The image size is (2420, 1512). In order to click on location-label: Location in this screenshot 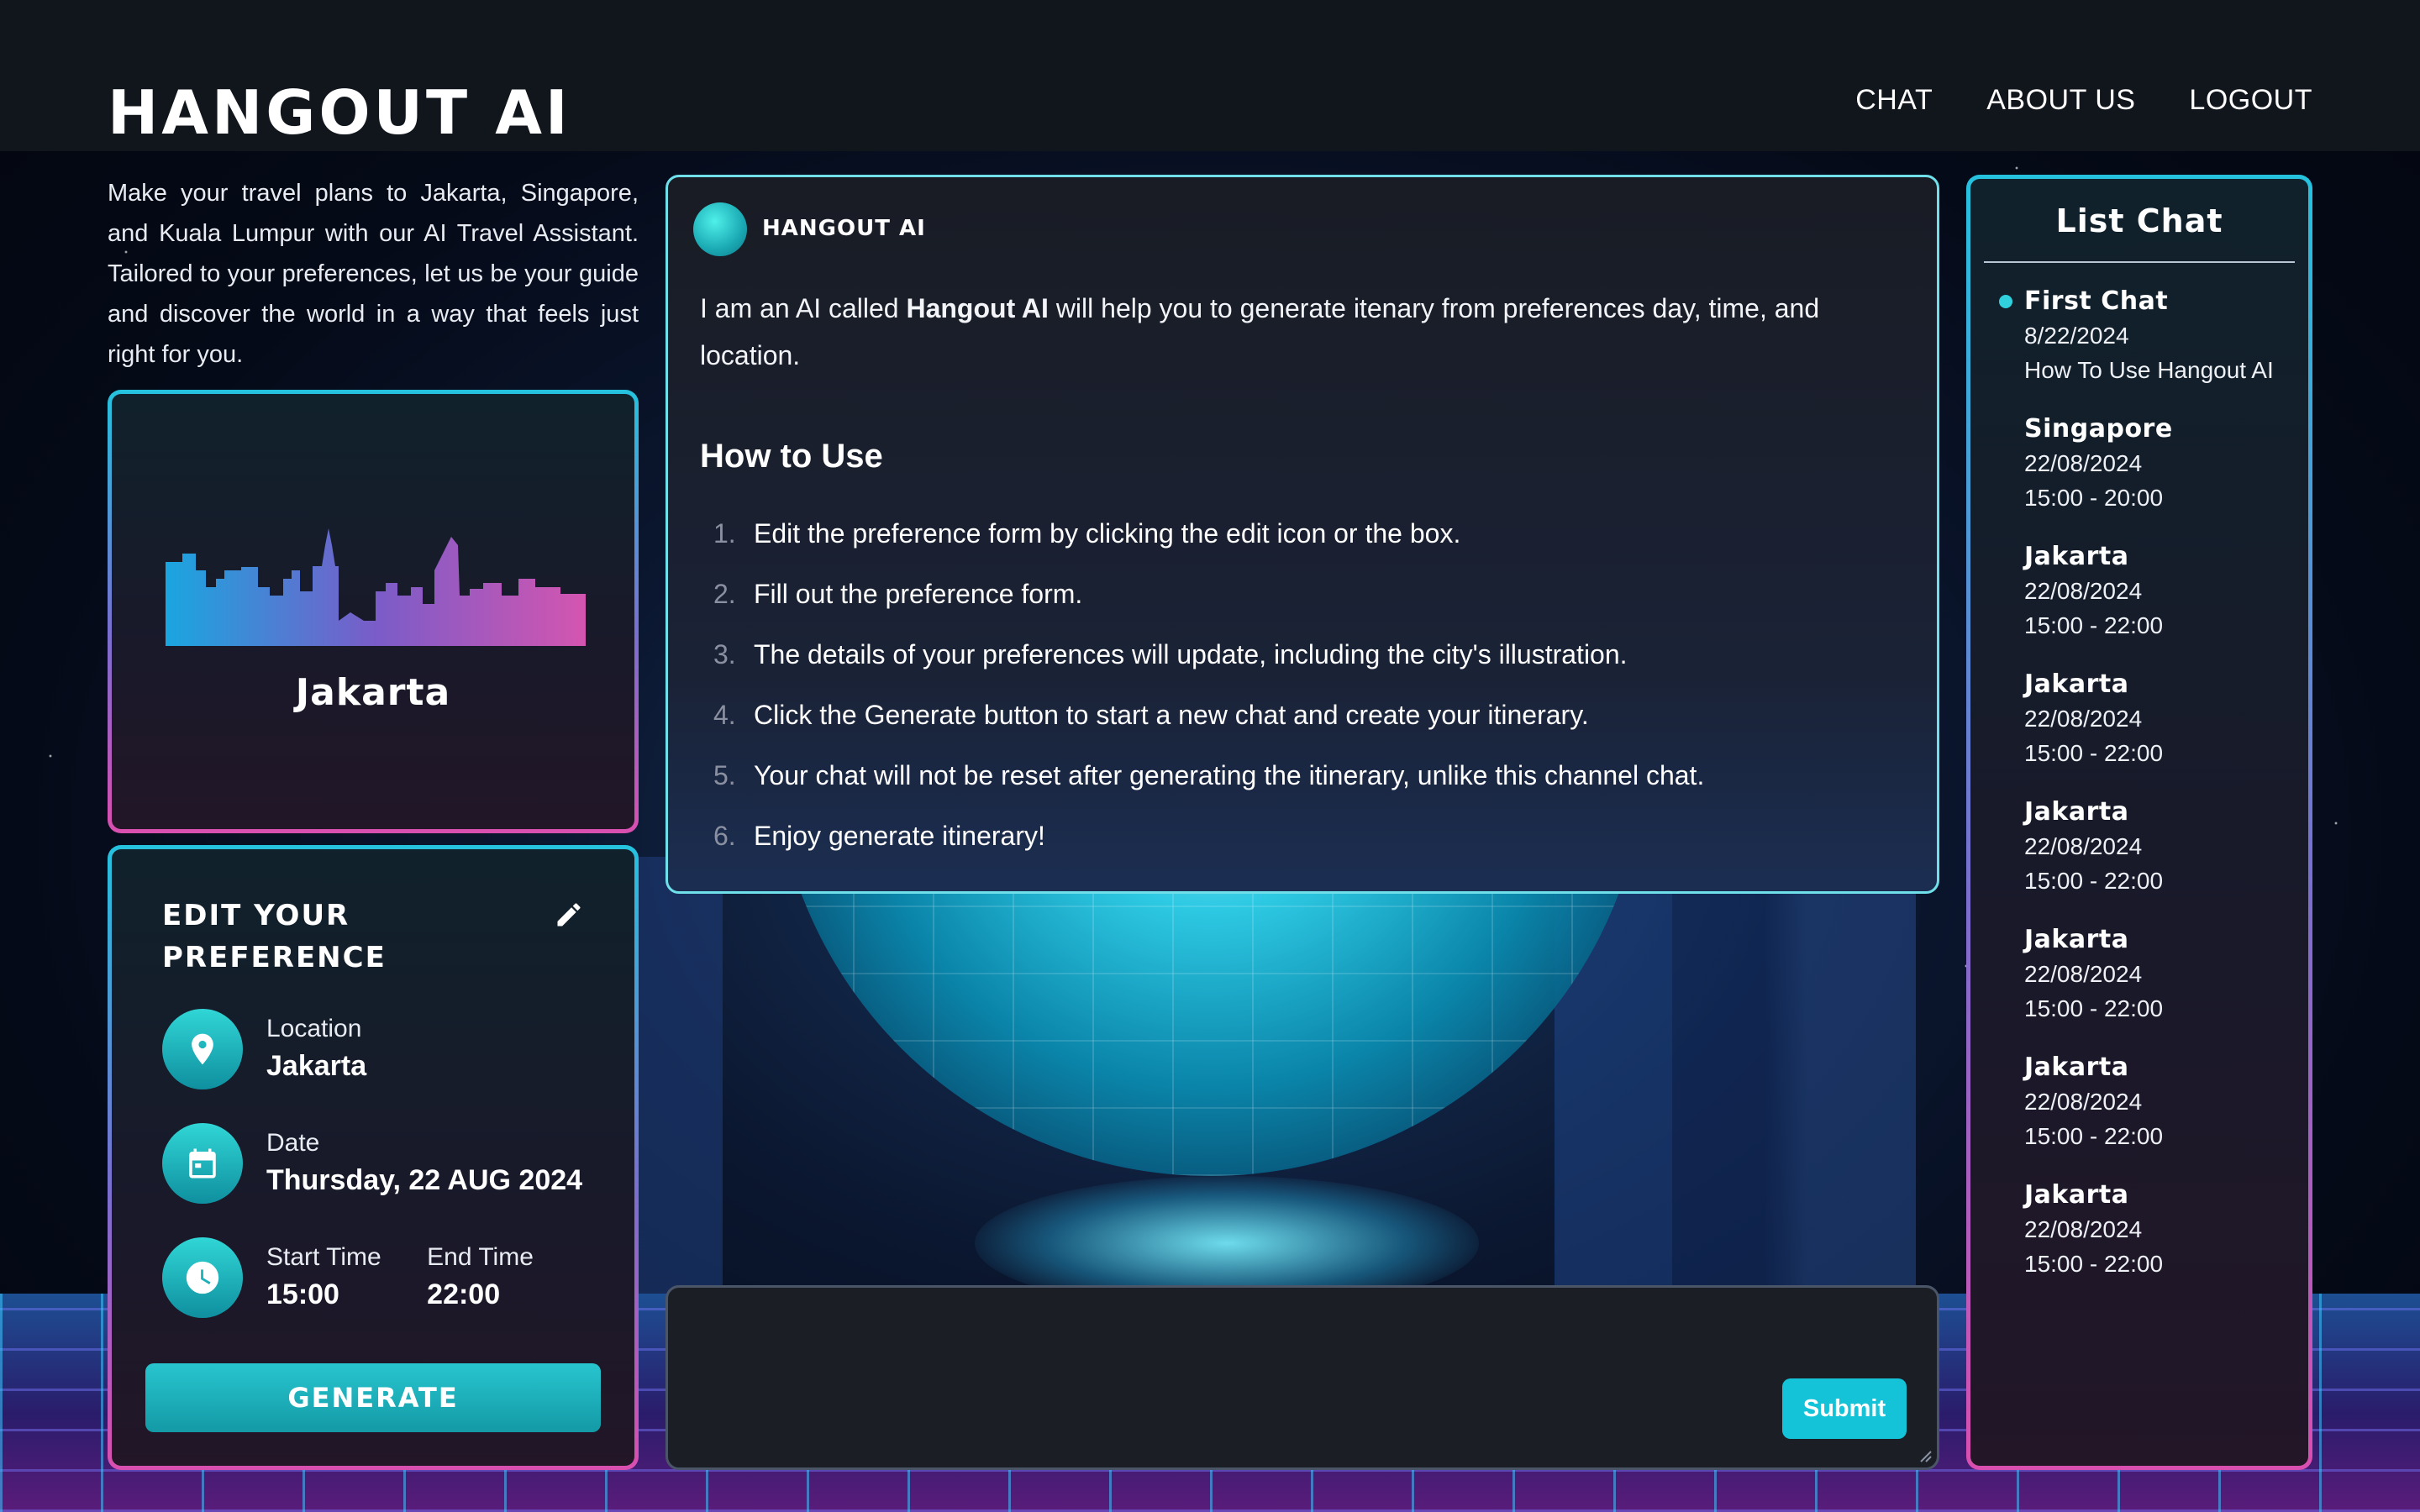, I will do `click(314, 1028)`.